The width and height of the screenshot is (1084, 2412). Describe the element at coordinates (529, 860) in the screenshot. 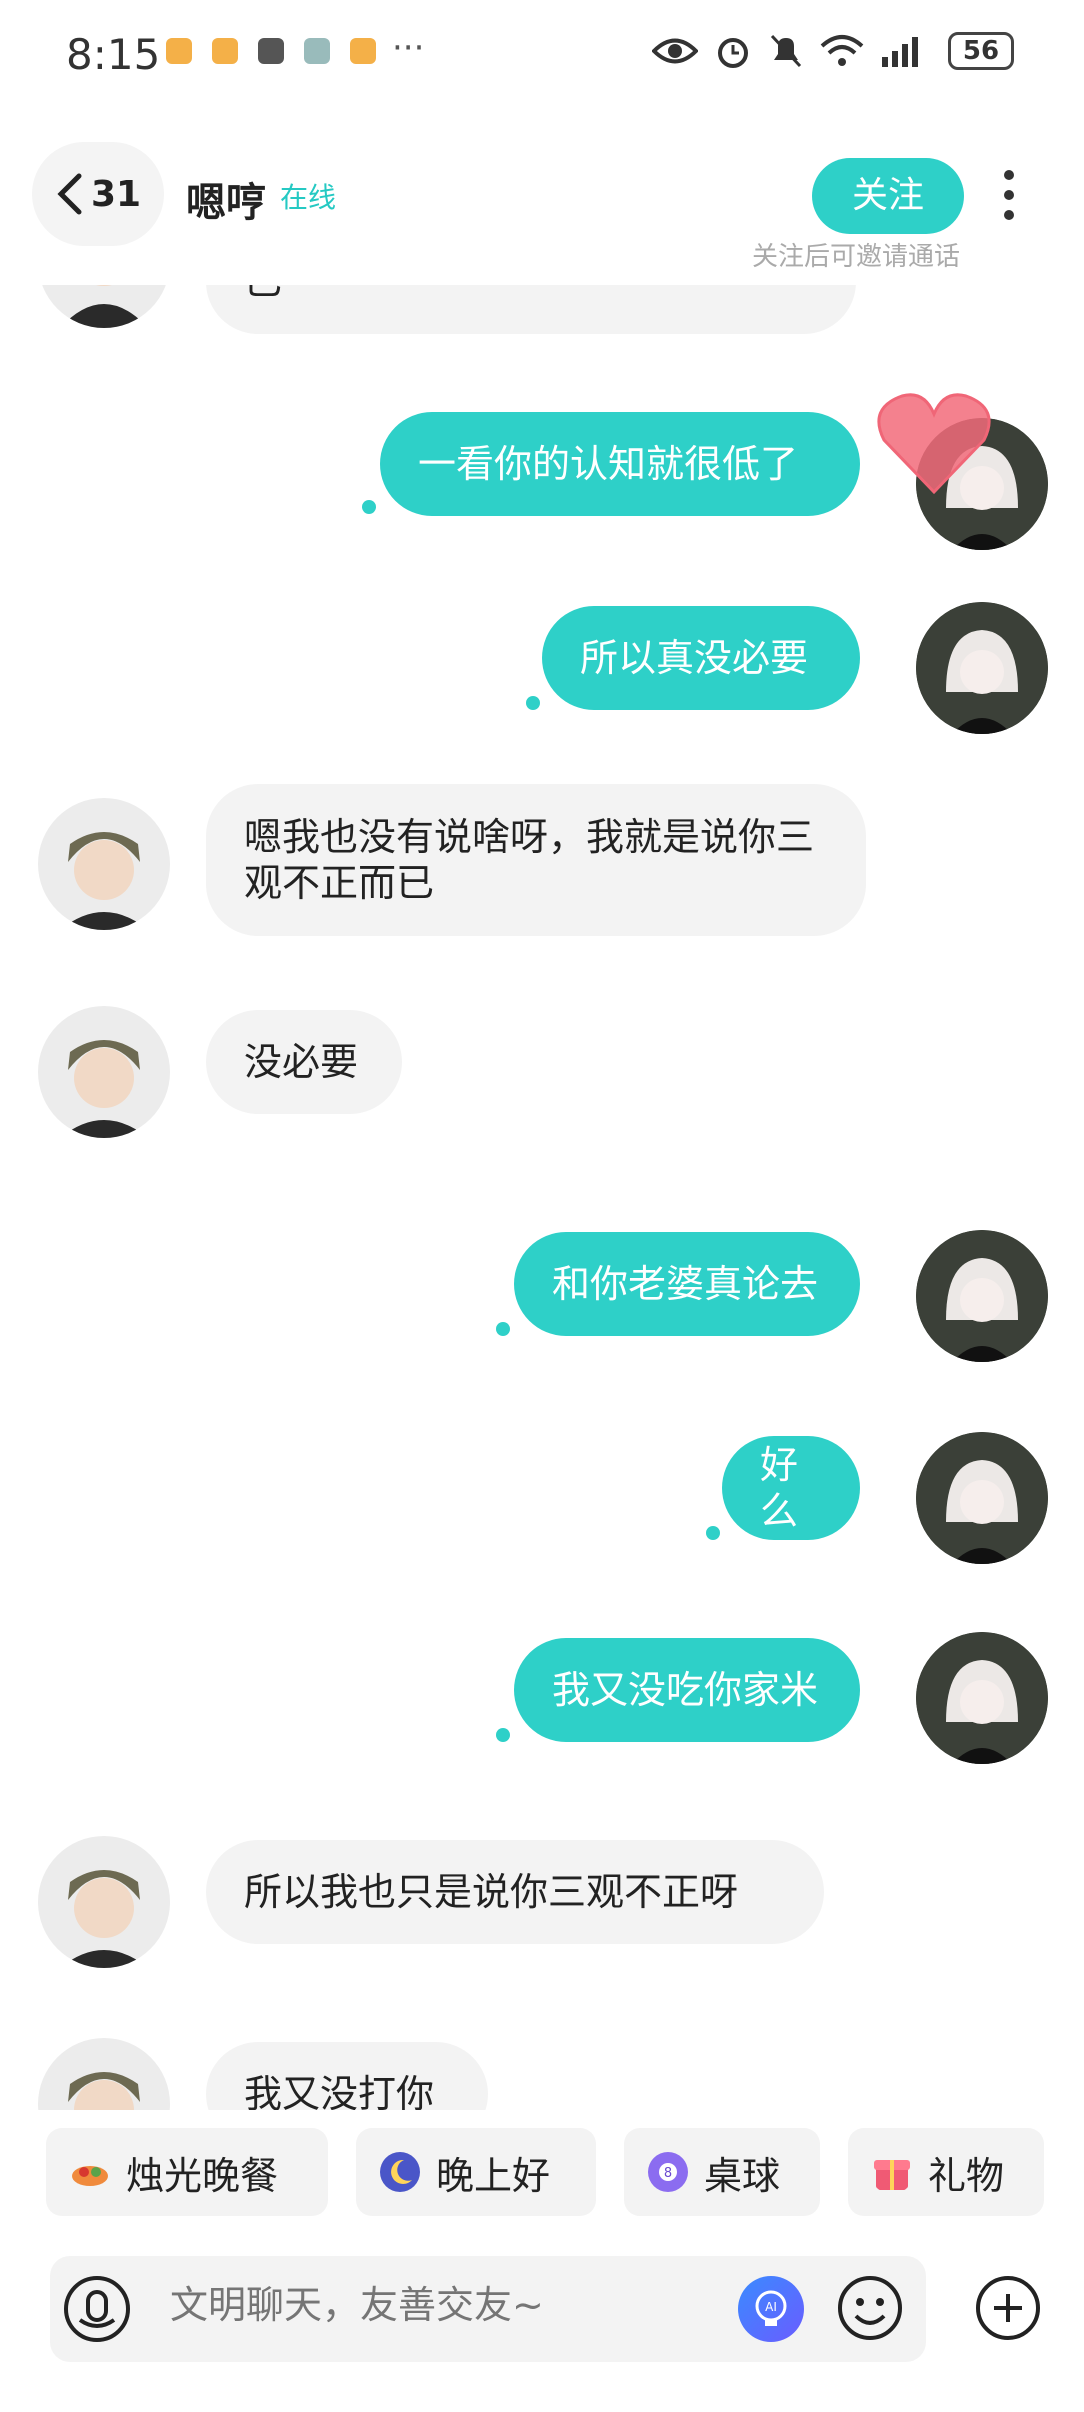

I see `message-text: 嗯我也没有说啥呀，我就是说你三观不正而已` at that location.